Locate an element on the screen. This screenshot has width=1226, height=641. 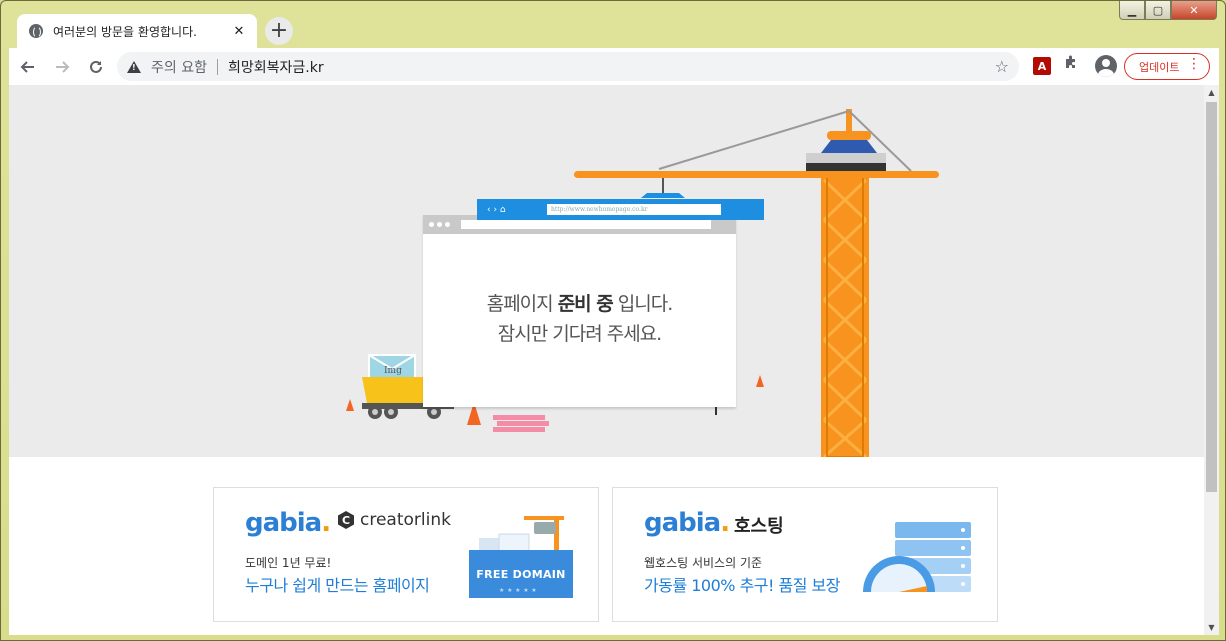
update-label: 업데이트 is located at coordinates (1159, 67).